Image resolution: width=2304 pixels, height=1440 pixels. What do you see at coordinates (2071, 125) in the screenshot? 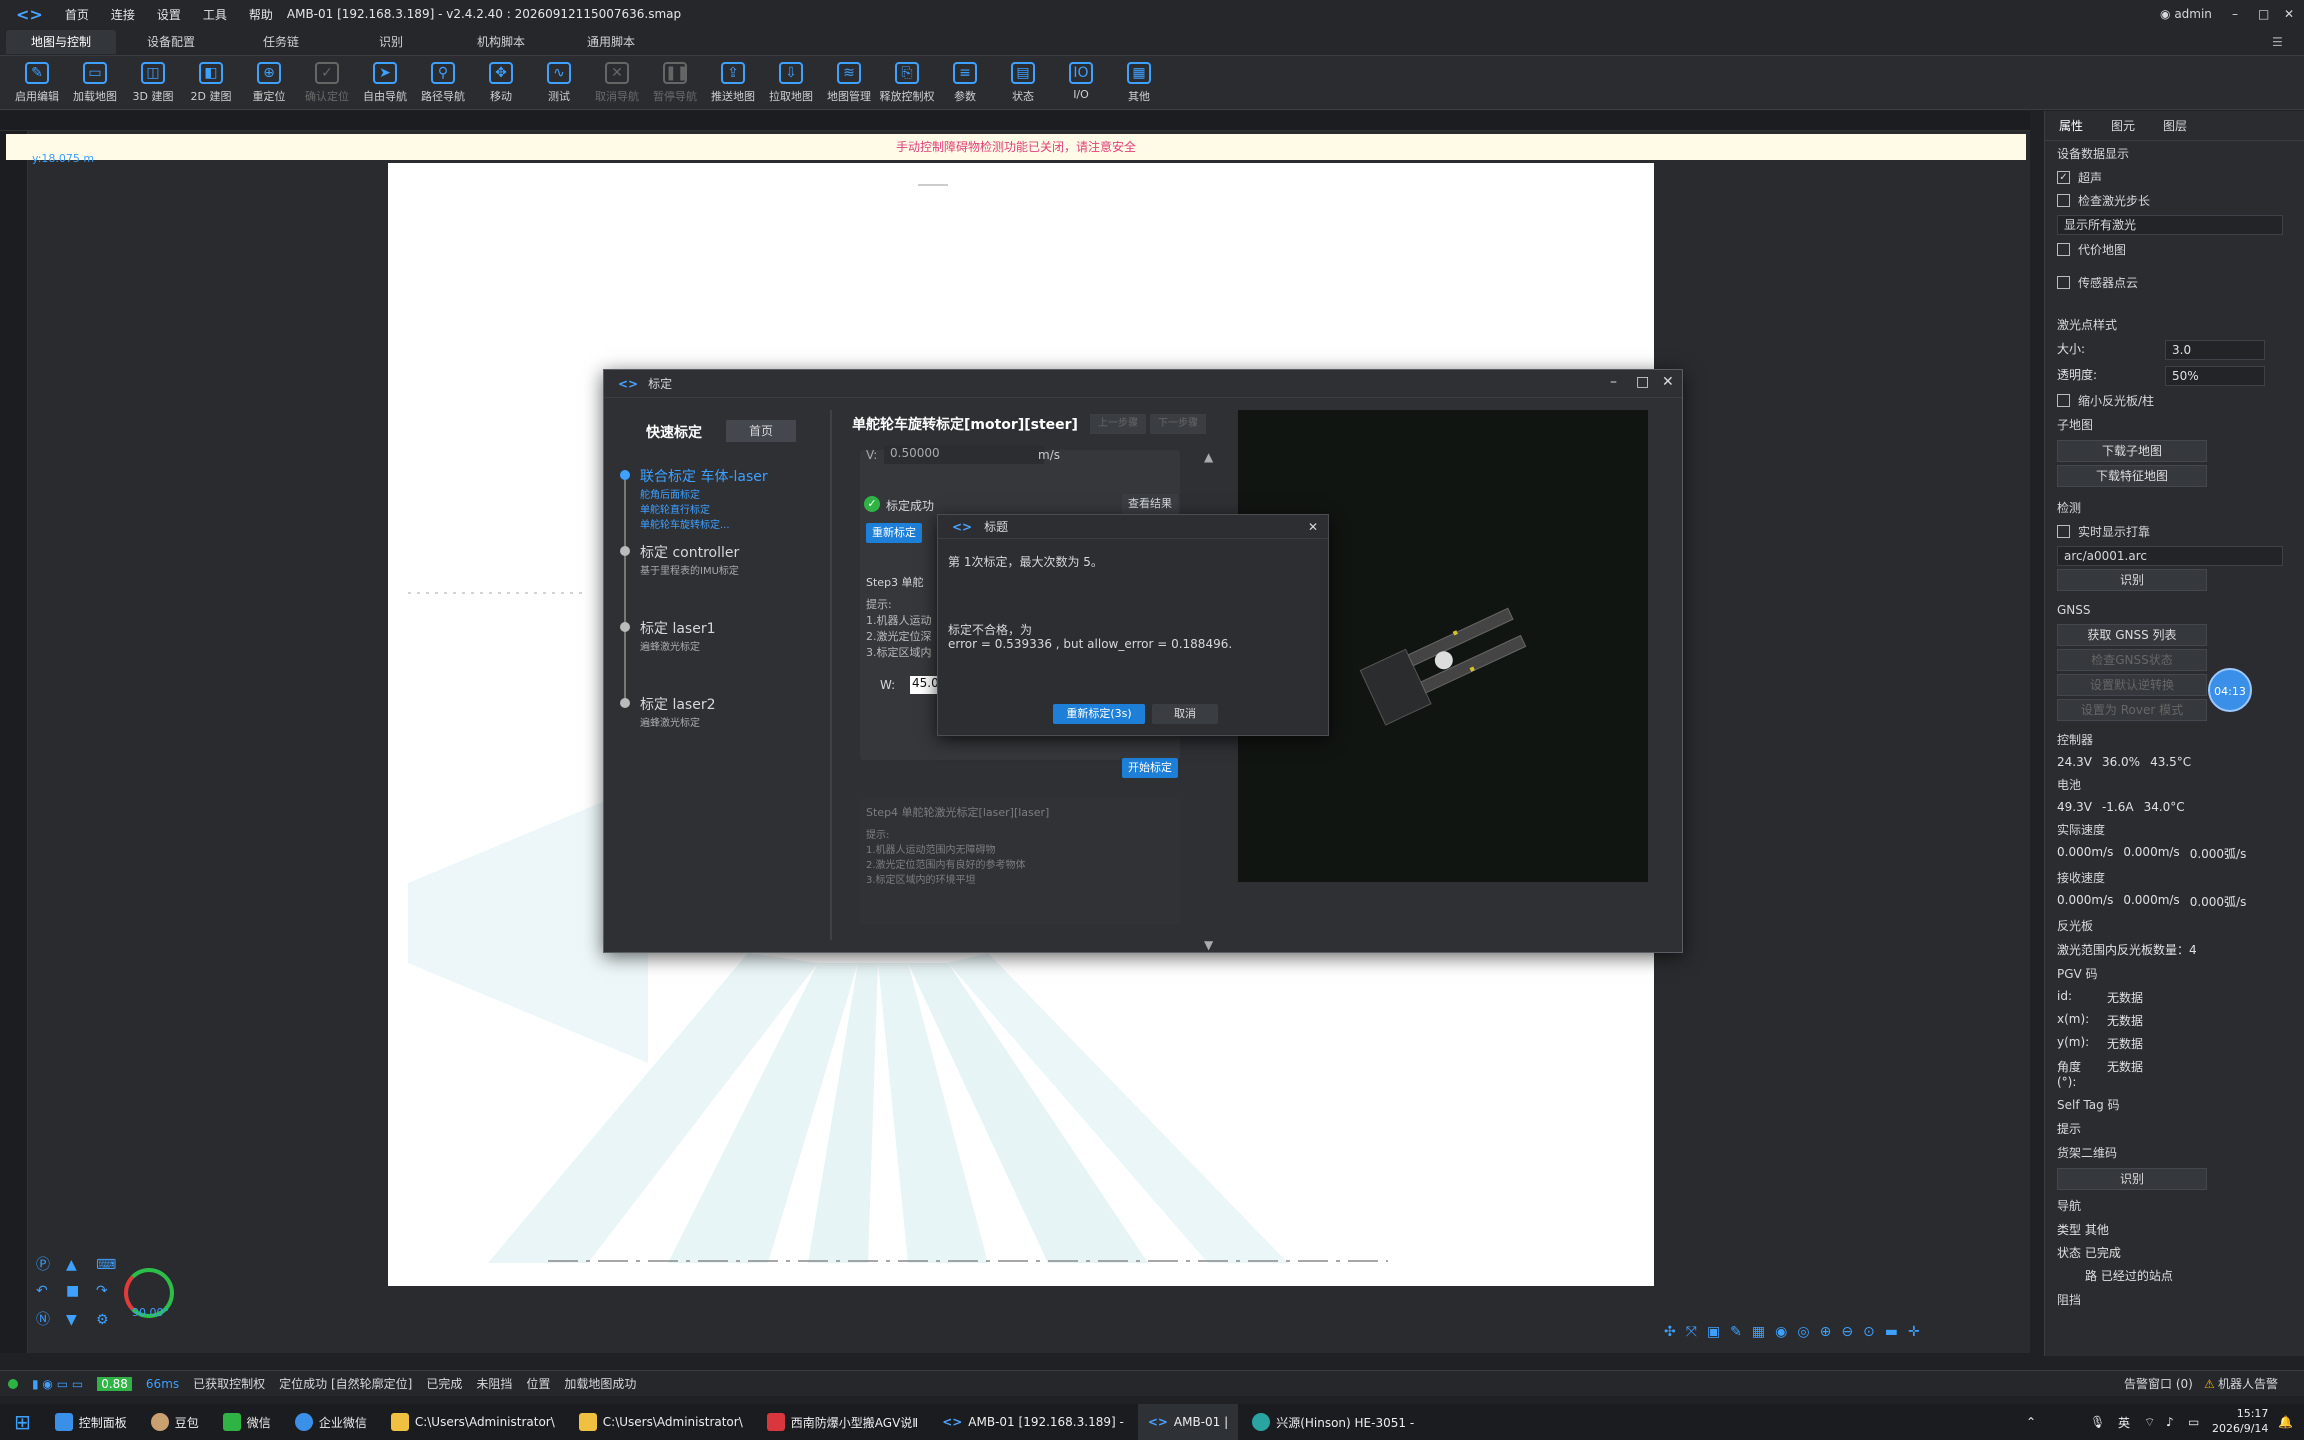
I see `tab-properties: 属性` at bounding box center [2071, 125].